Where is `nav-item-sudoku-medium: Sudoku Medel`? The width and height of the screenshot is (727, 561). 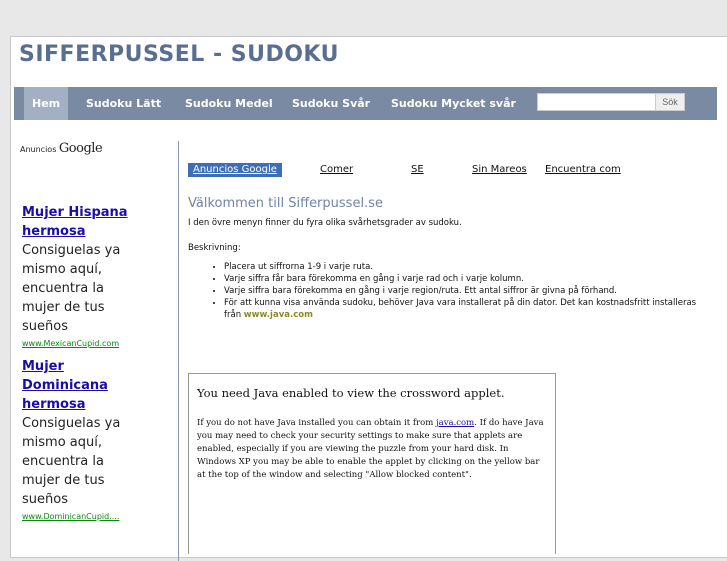
nav-item-sudoku-medium: Sudoku Medel is located at coordinates (229, 103).